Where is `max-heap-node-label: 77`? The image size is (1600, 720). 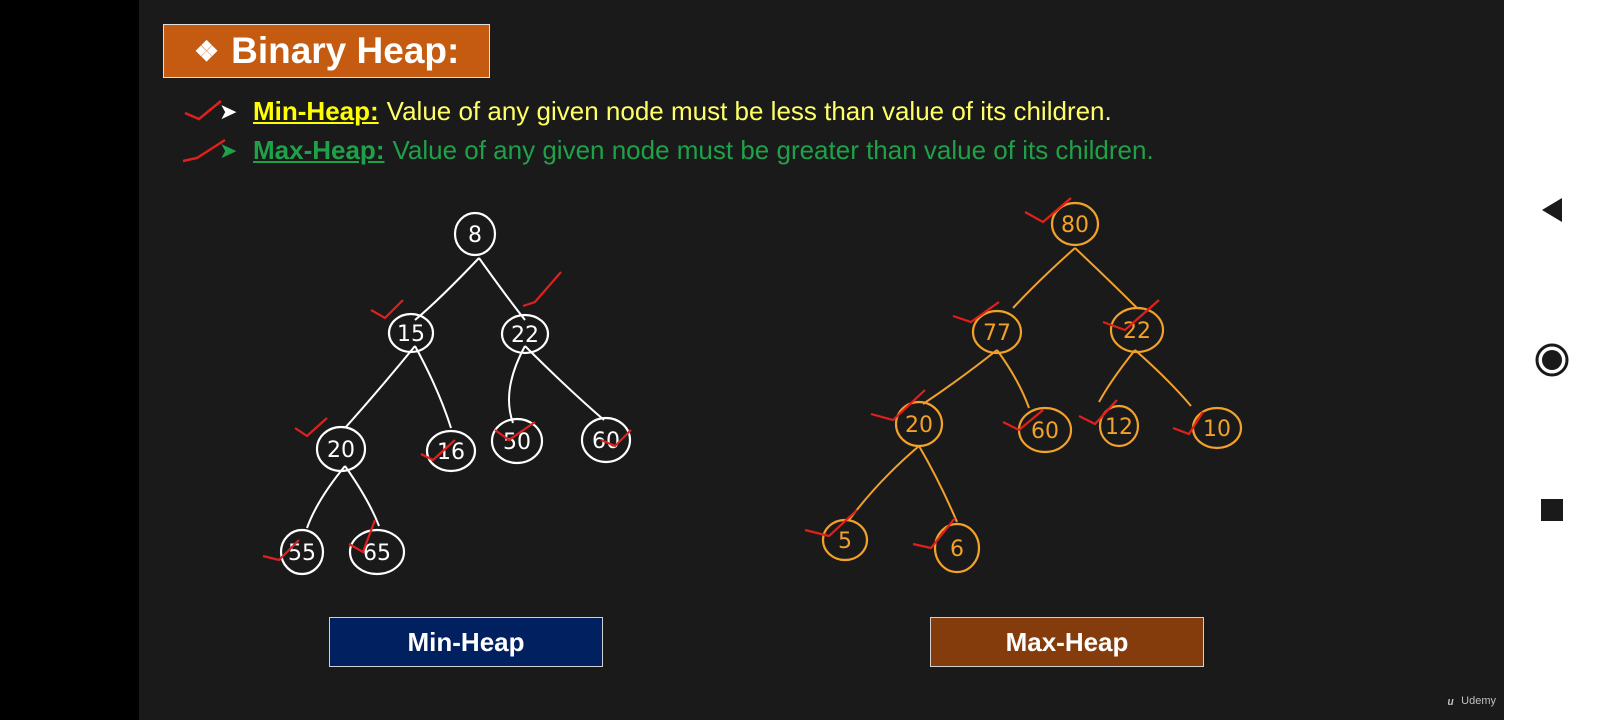
max-heap-node-label: 77 is located at coordinates (997, 333).